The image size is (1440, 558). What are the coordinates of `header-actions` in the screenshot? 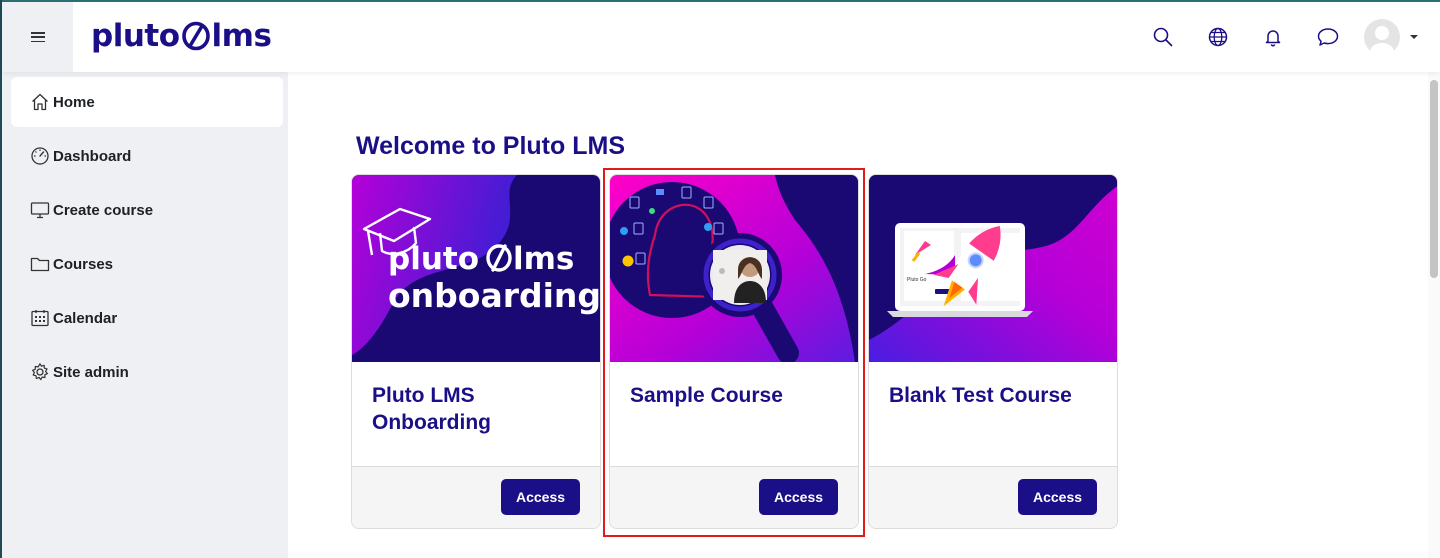 It's located at (1269, 37).